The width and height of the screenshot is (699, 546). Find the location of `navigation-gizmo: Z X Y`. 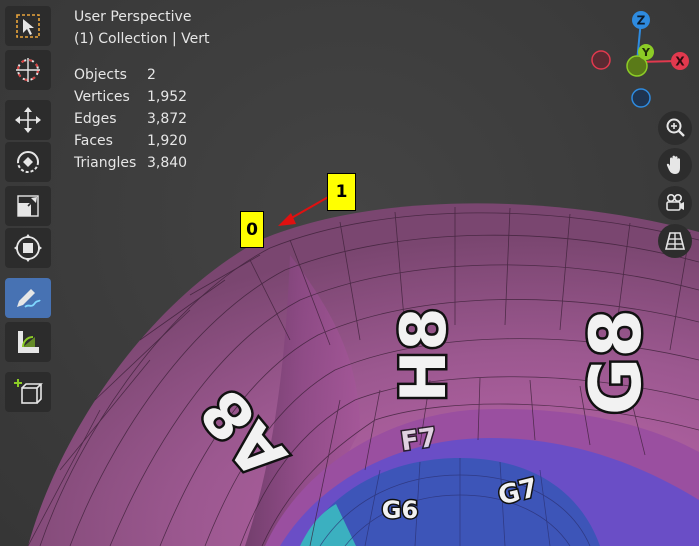

navigation-gizmo: Z X Y is located at coordinates (638, 61).